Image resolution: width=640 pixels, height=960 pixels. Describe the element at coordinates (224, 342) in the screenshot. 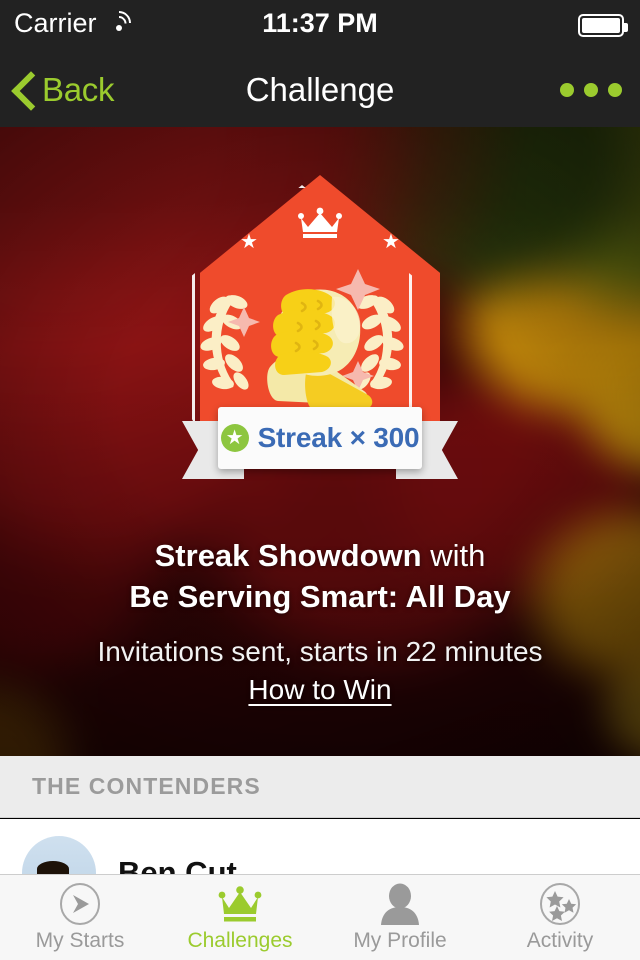

I see `laurel-wreath-icon` at that location.